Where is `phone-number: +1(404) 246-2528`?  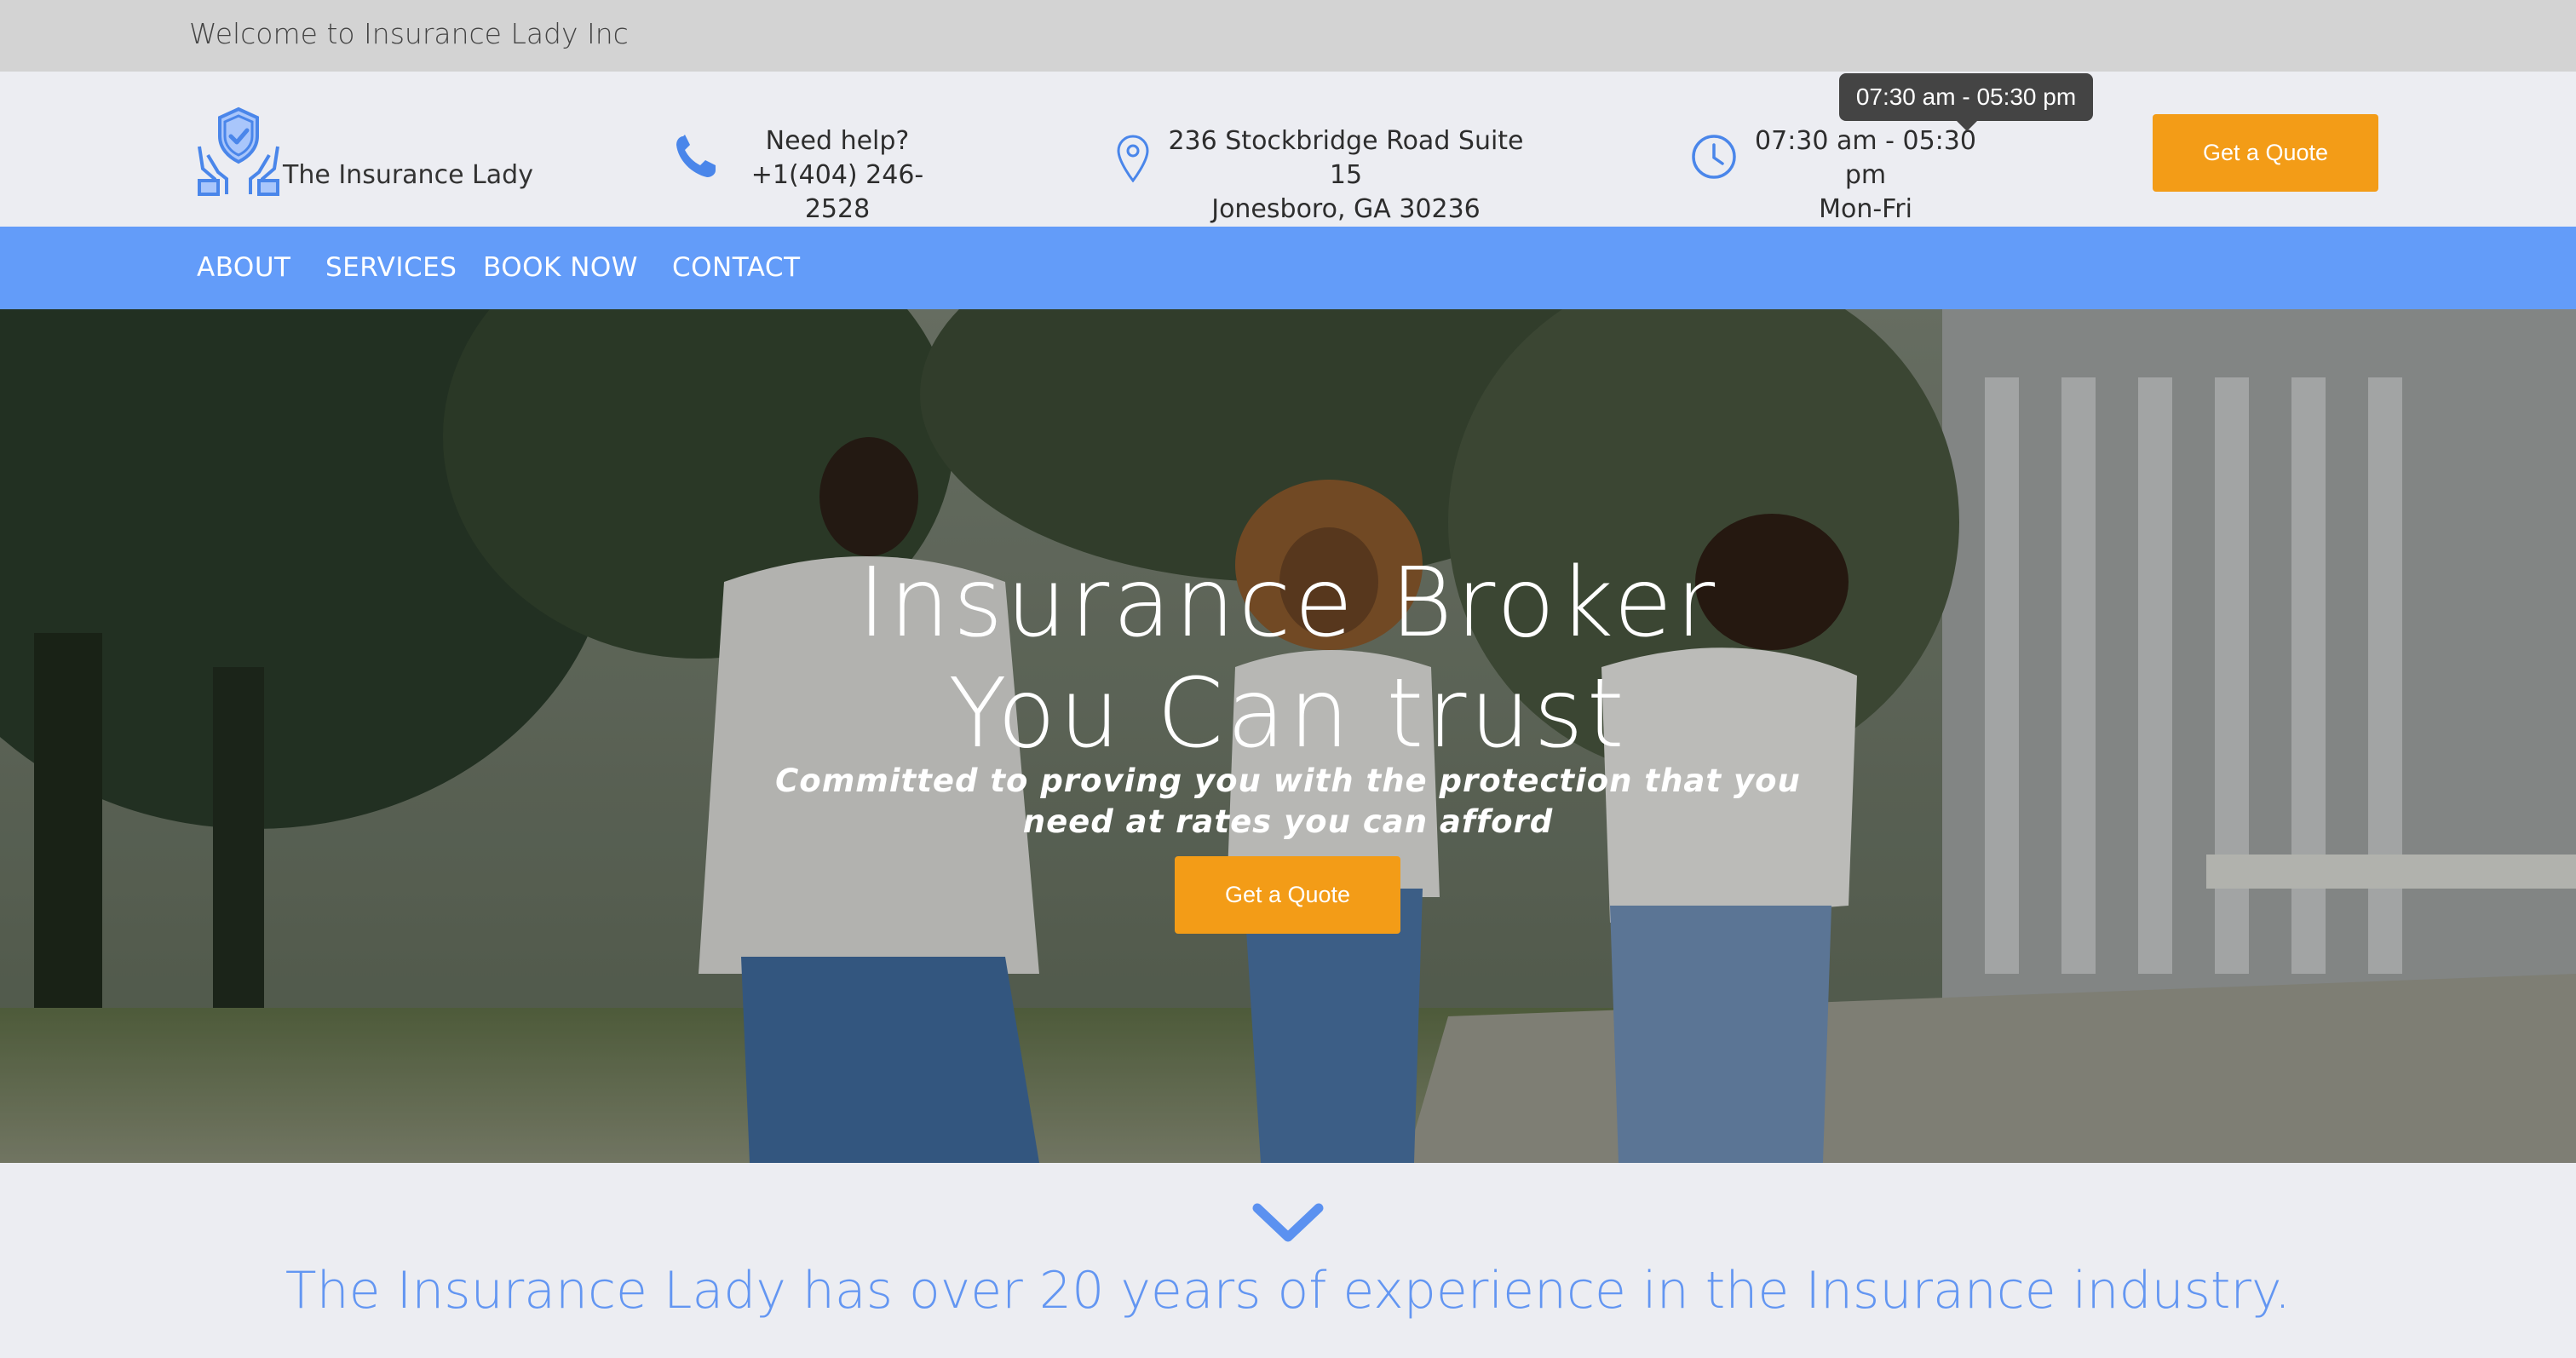 phone-number: +1(404) 246-2528 is located at coordinates (838, 193).